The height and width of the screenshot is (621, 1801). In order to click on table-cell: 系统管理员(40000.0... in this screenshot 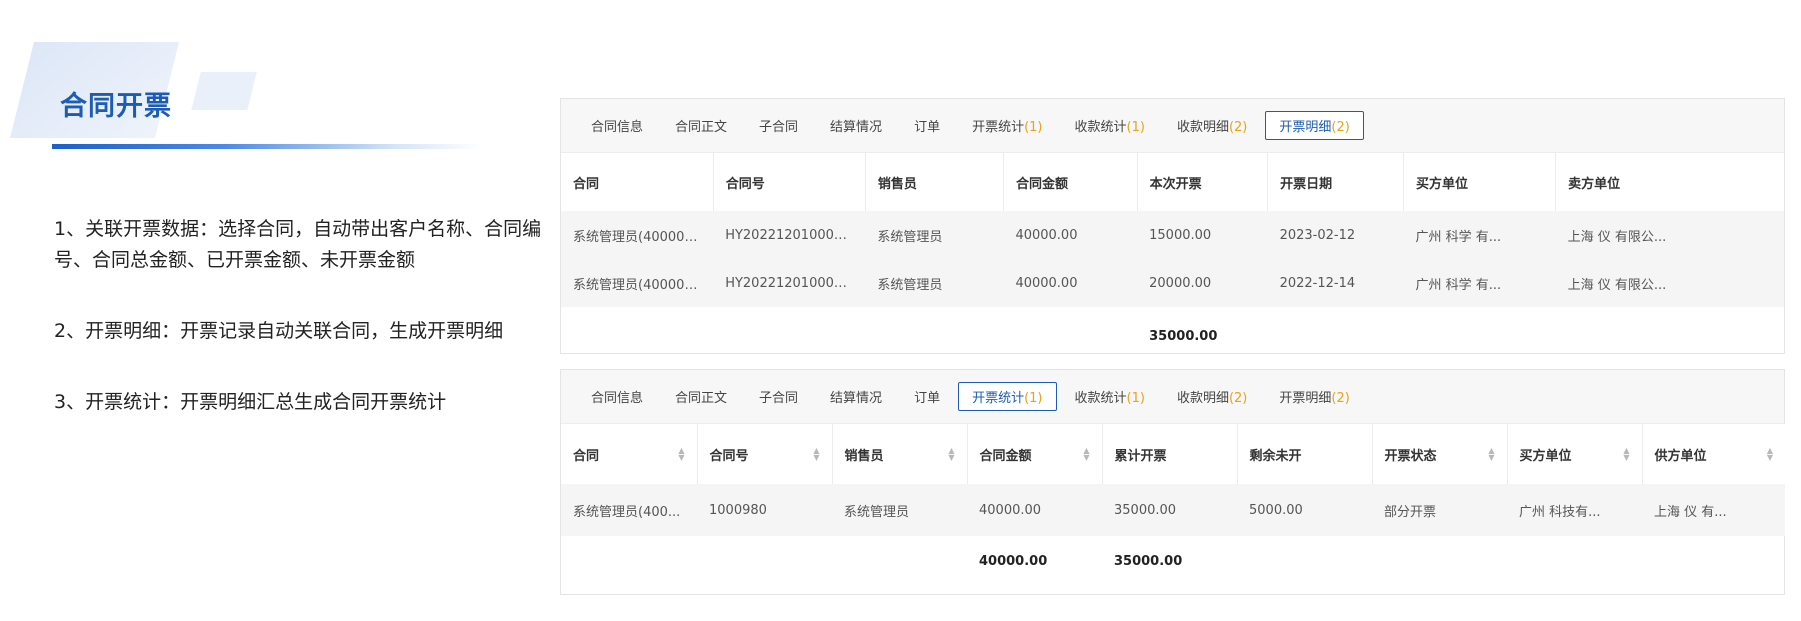, I will do `click(637, 235)`.